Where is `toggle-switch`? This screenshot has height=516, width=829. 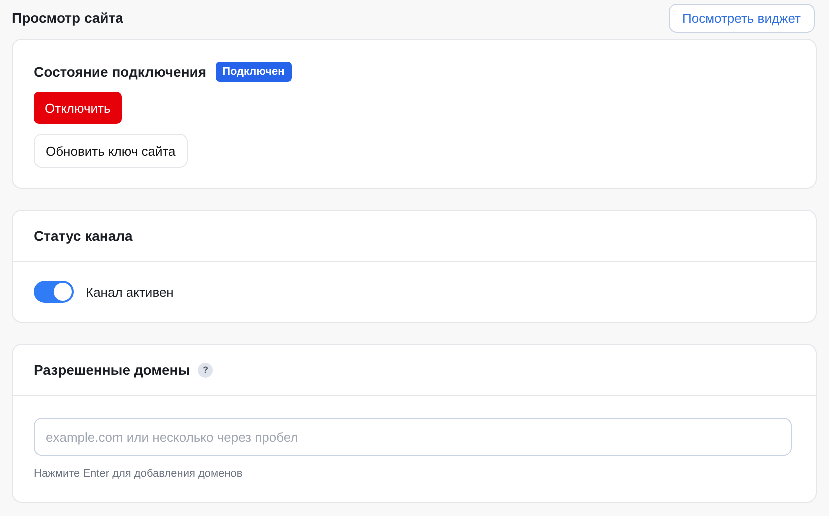
toggle-switch is located at coordinates (54, 292).